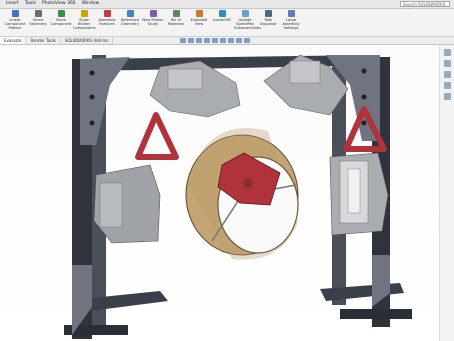  Describe the element at coordinates (447, 74) in the screenshot. I see `file-explorer-icon` at that location.